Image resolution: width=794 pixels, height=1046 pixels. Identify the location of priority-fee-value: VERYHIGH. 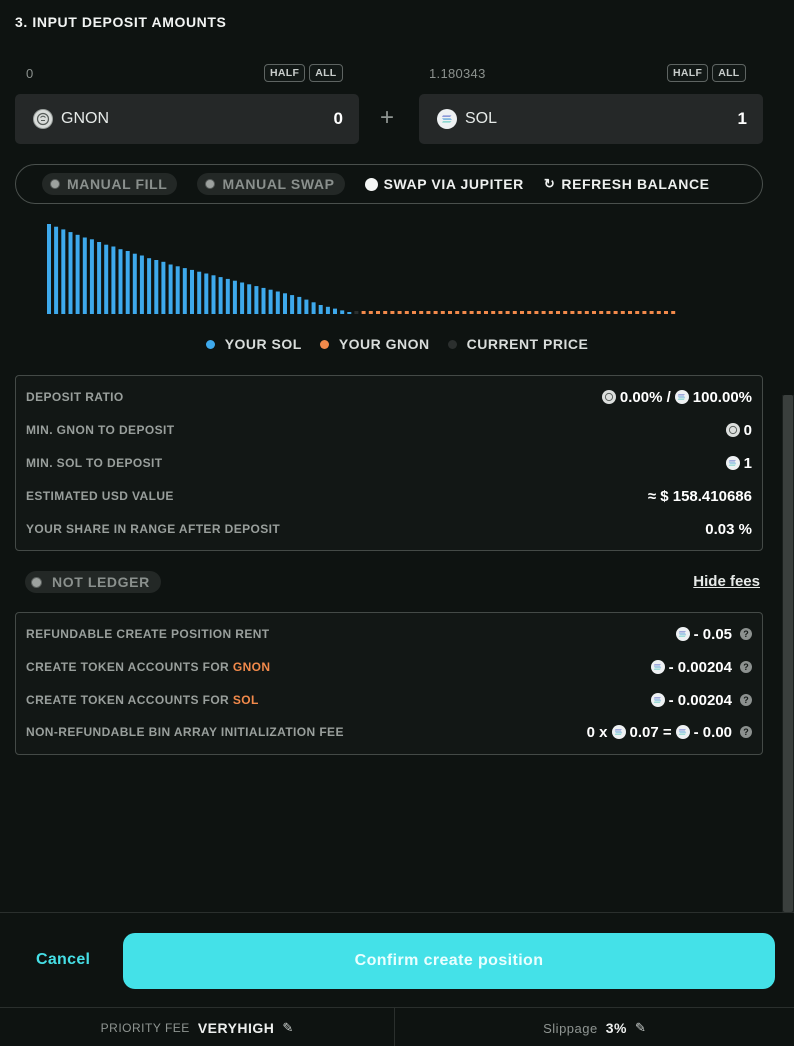
(236, 1028).